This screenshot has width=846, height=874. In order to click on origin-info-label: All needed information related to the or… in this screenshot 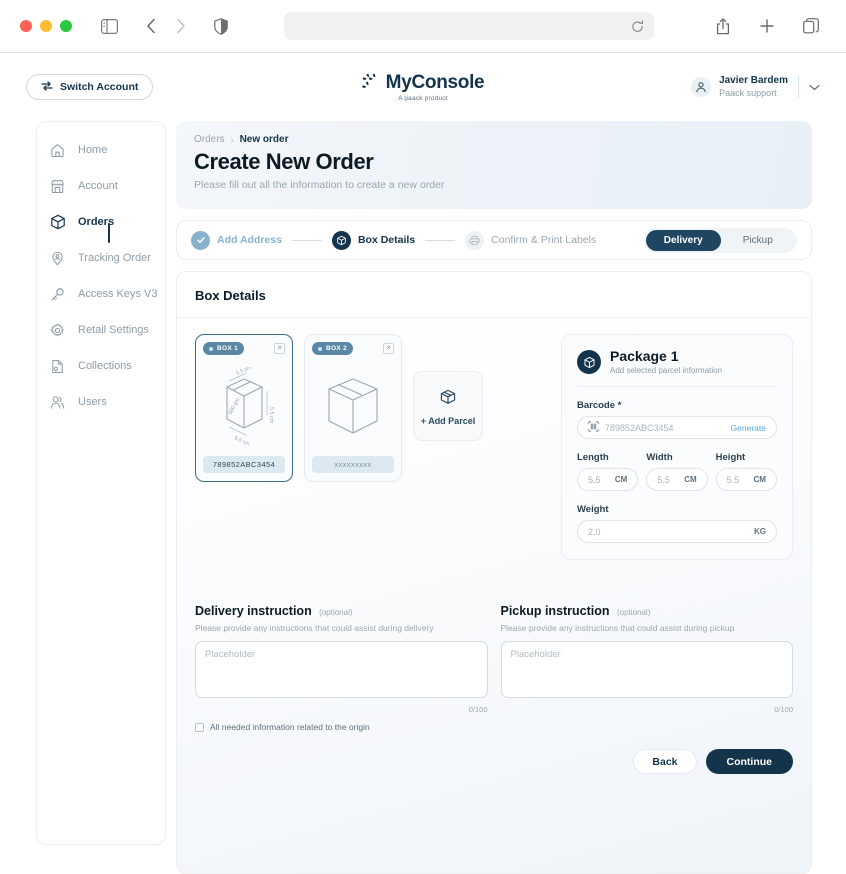, I will do `click(290, 727)`.